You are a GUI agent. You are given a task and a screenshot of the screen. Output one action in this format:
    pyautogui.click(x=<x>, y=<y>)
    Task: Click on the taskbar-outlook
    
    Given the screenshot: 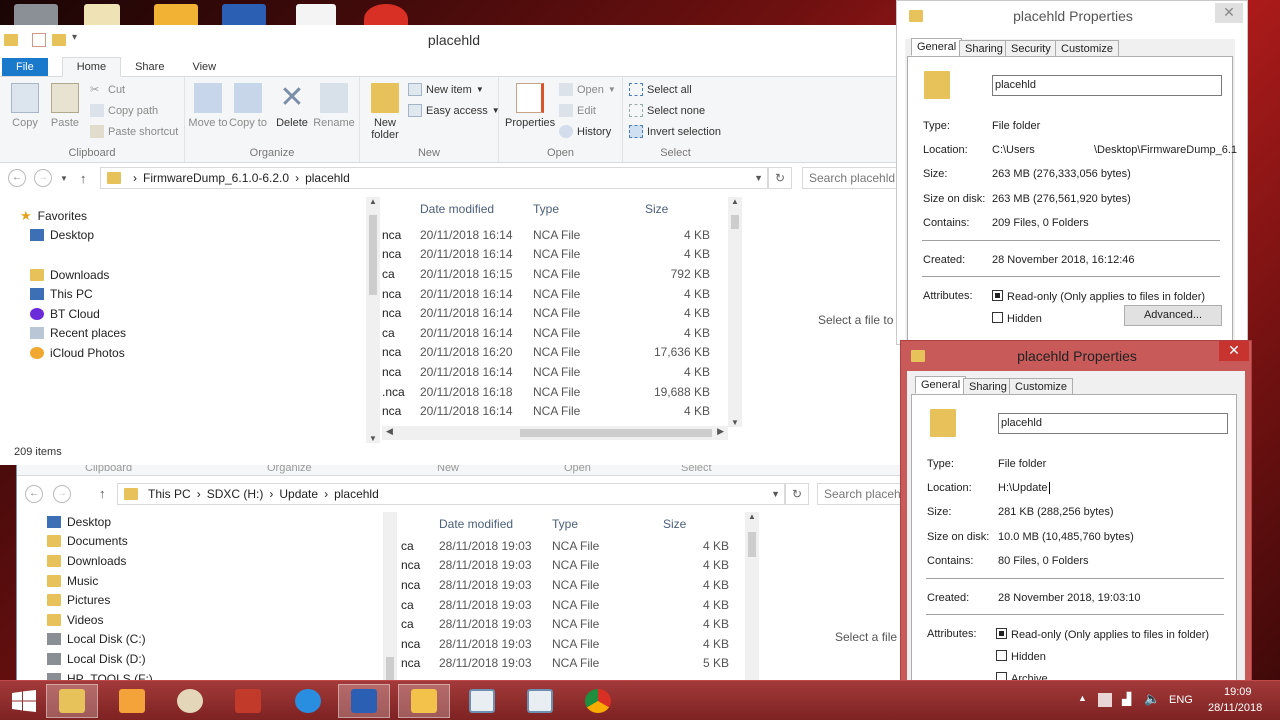 What is the action you would take?
    pyautogui.click(x=424, y=701)
    